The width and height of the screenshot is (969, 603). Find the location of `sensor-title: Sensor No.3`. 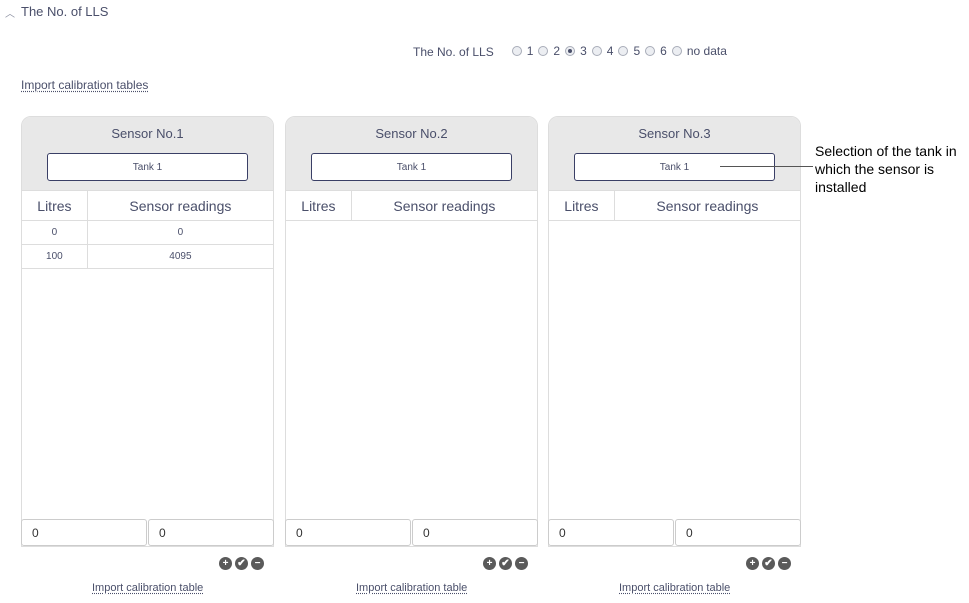

sensor-title: Sensor No.3 is located at coordinates (674, 133).